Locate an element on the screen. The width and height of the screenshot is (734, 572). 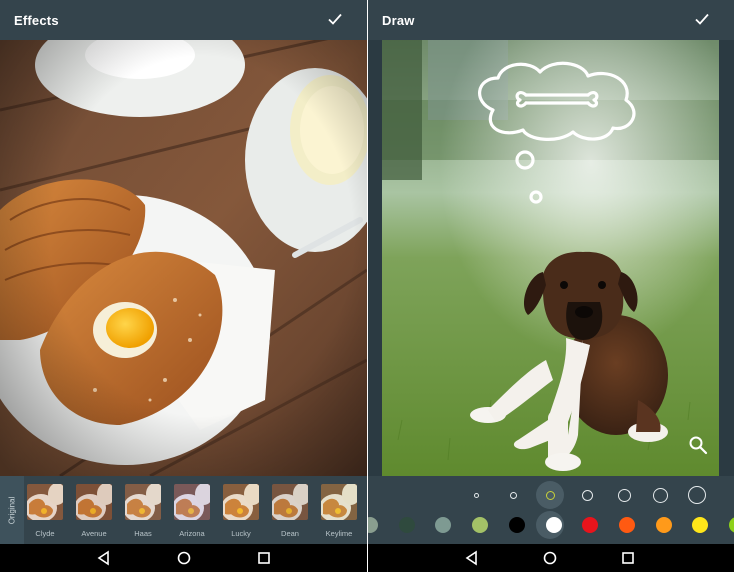
effects-title: Effects is located at coordinates (36, 20).